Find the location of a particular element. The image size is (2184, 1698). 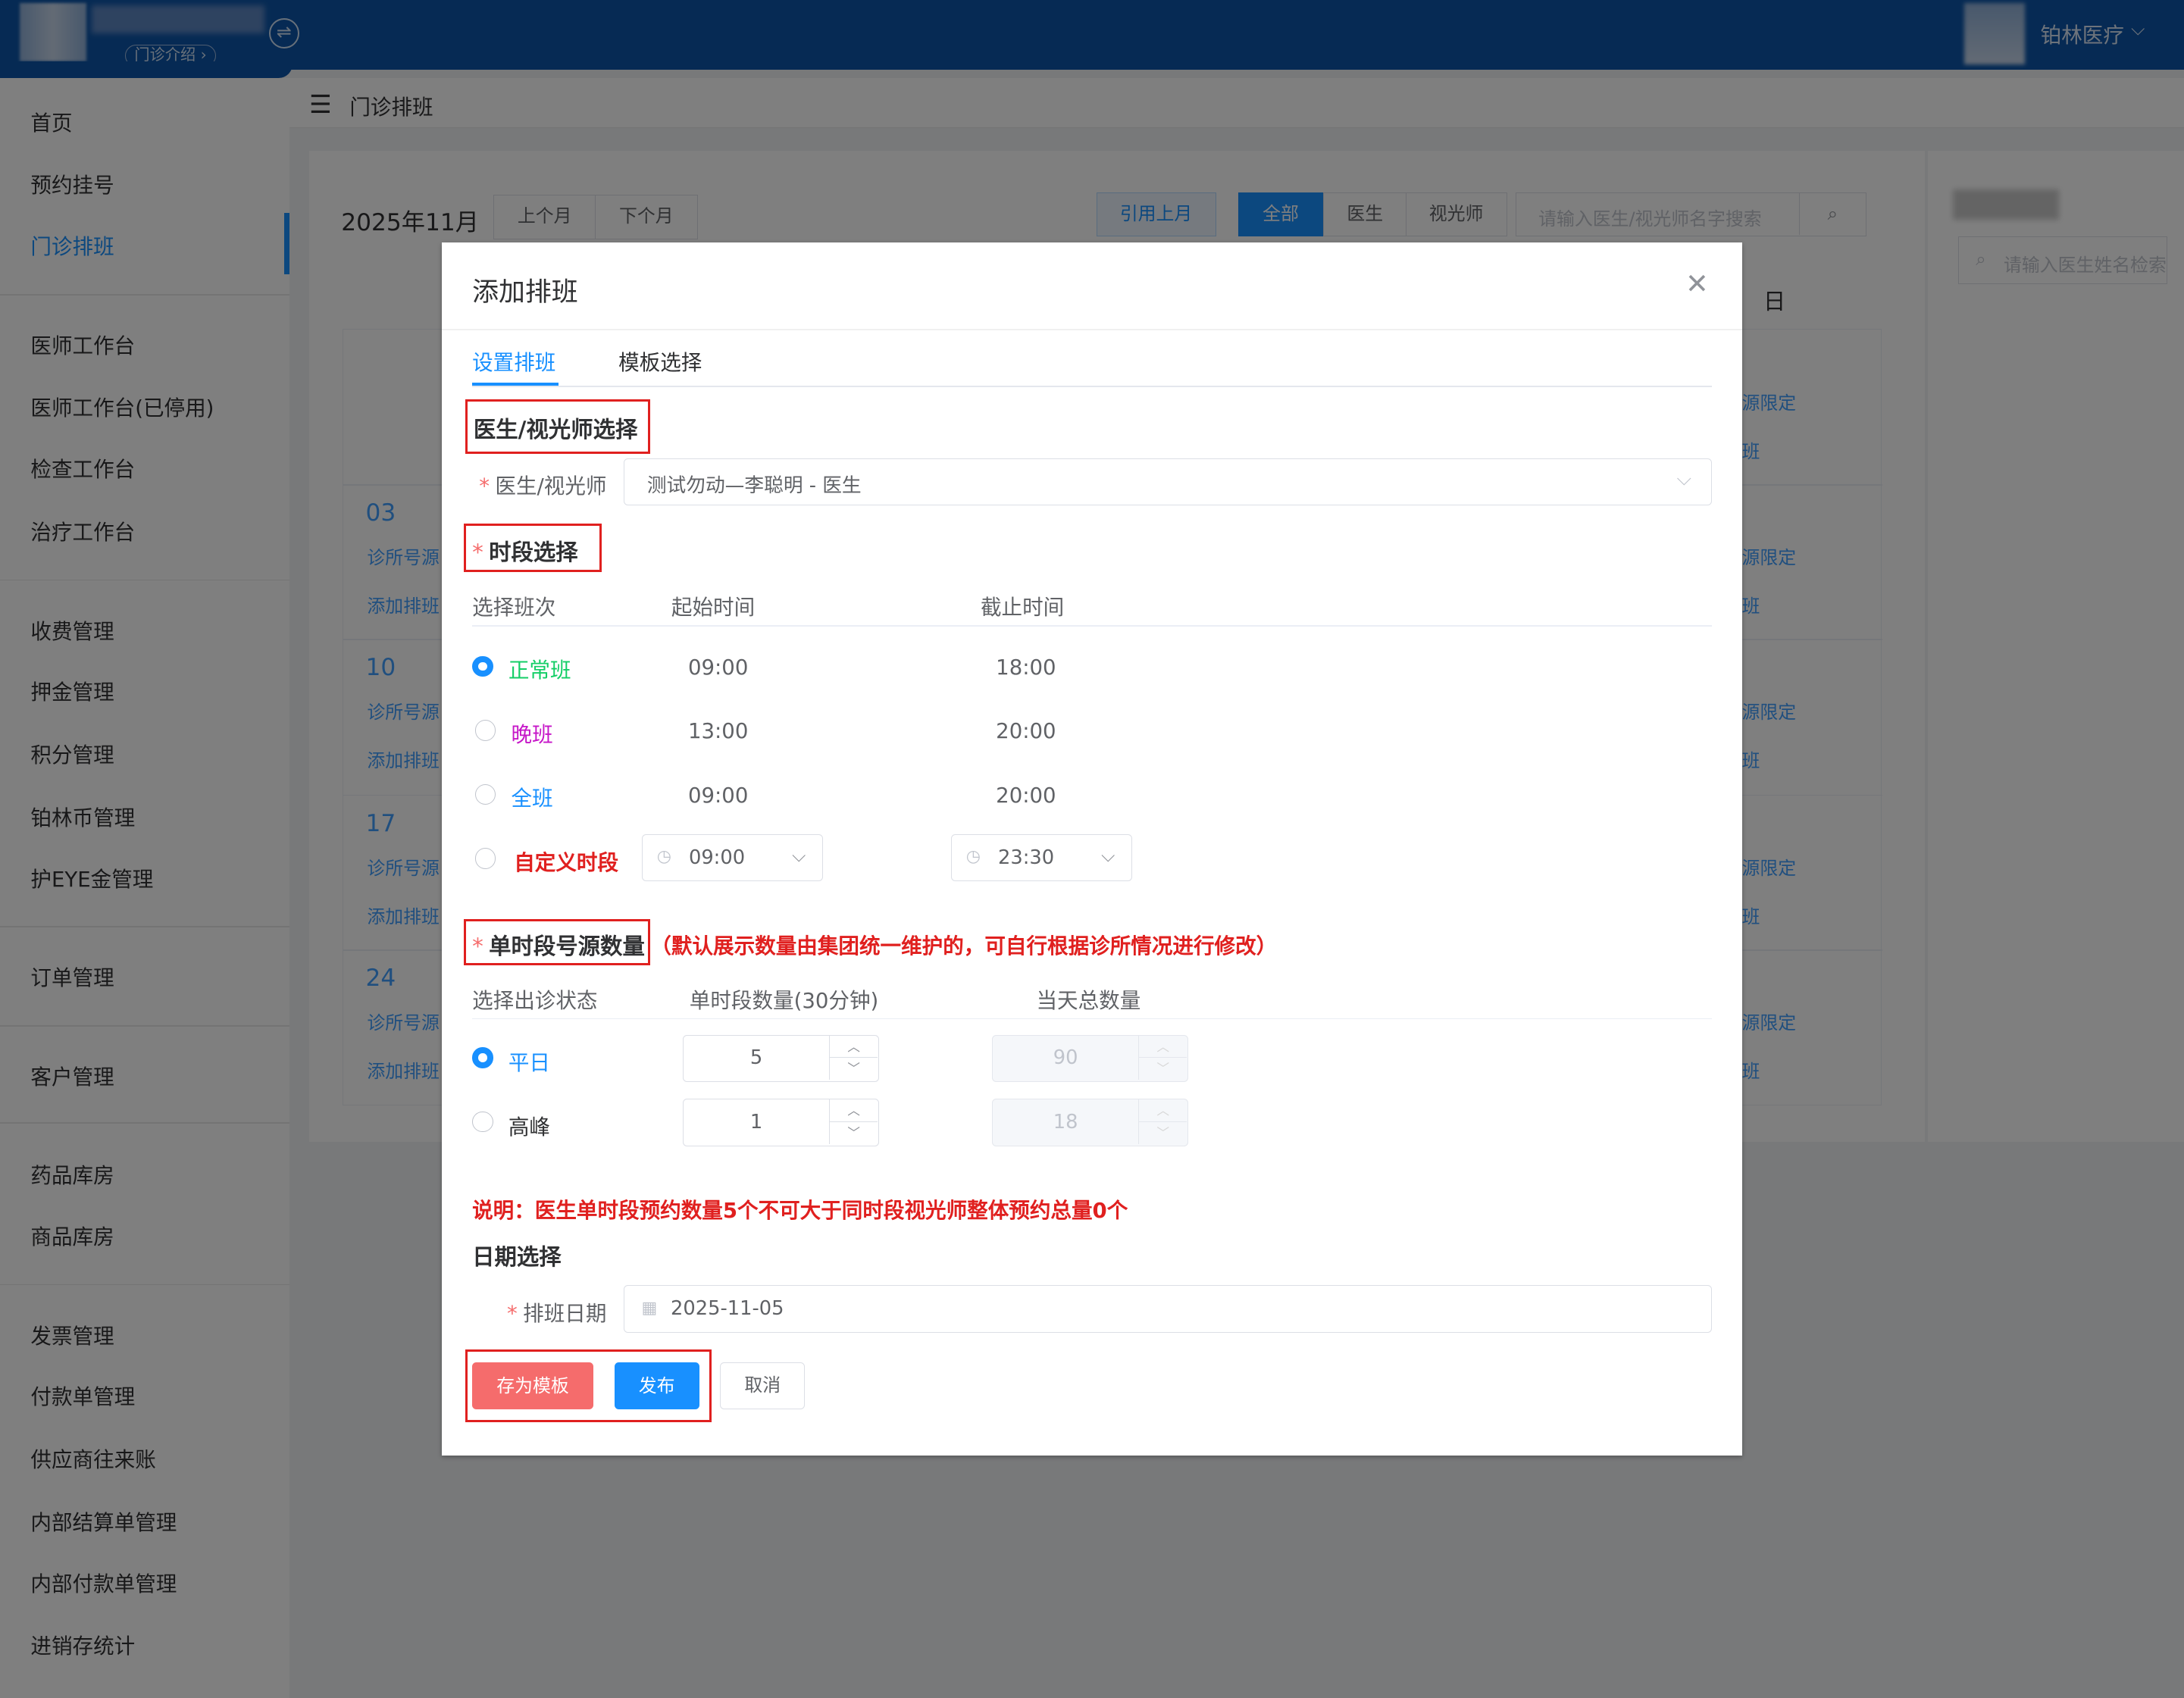

shift-custom-label: 自定义时段 is located at coordinates (566, 861).